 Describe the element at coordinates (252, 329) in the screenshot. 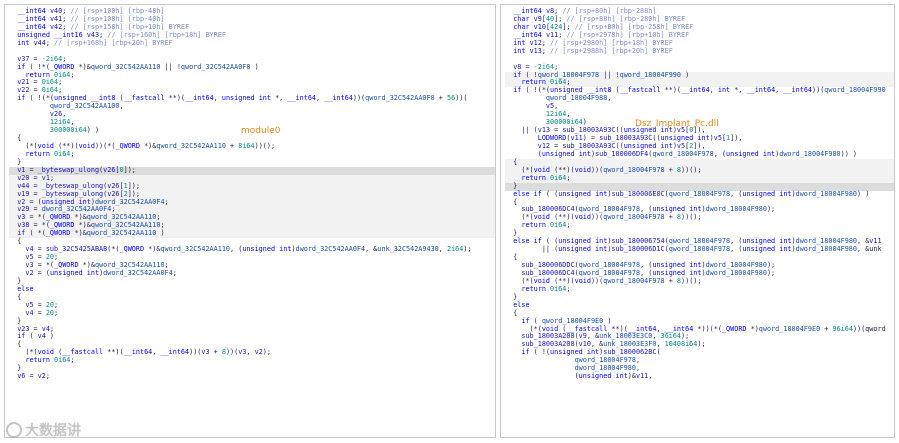

I see `code-line: v23 = v4;` at that location.